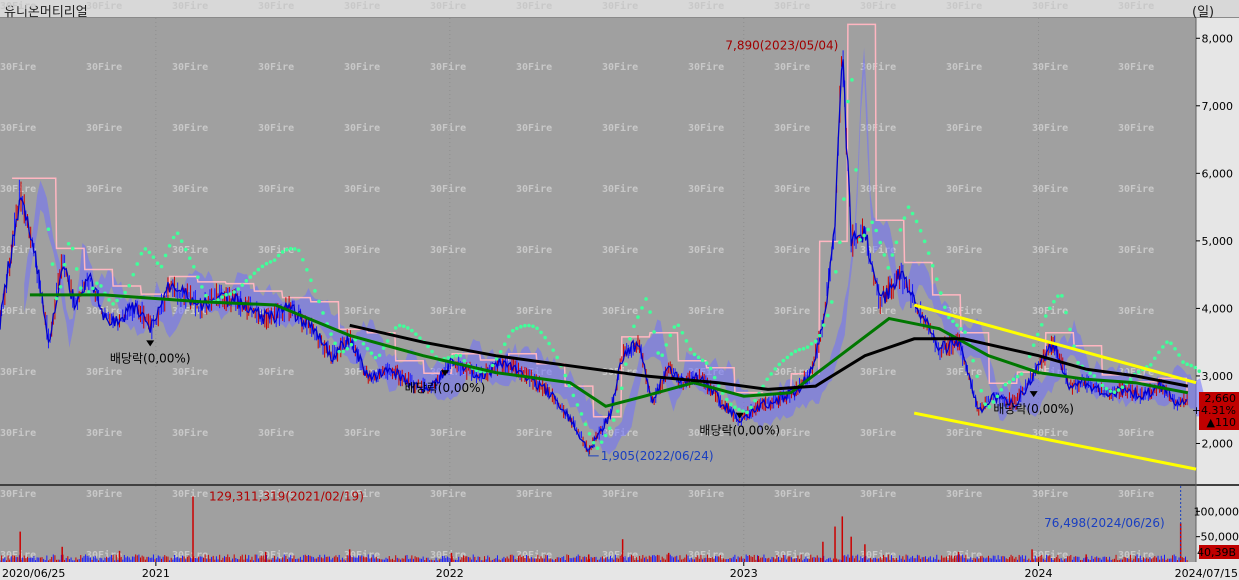 Image resolution: width=1239 pixels, height=580 pixels. I want to click on y-tick-label: 3,000, so click(1218, 376).